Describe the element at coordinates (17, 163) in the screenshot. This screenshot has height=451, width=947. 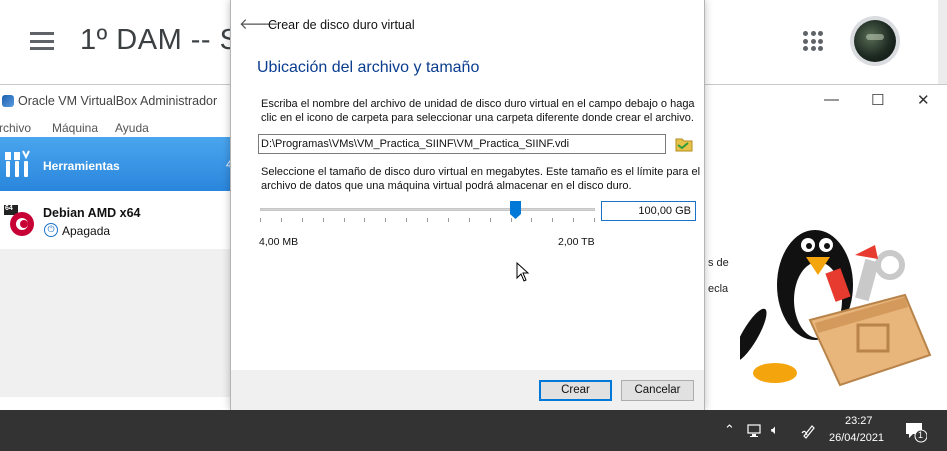
I see `tools-icon` at that location.